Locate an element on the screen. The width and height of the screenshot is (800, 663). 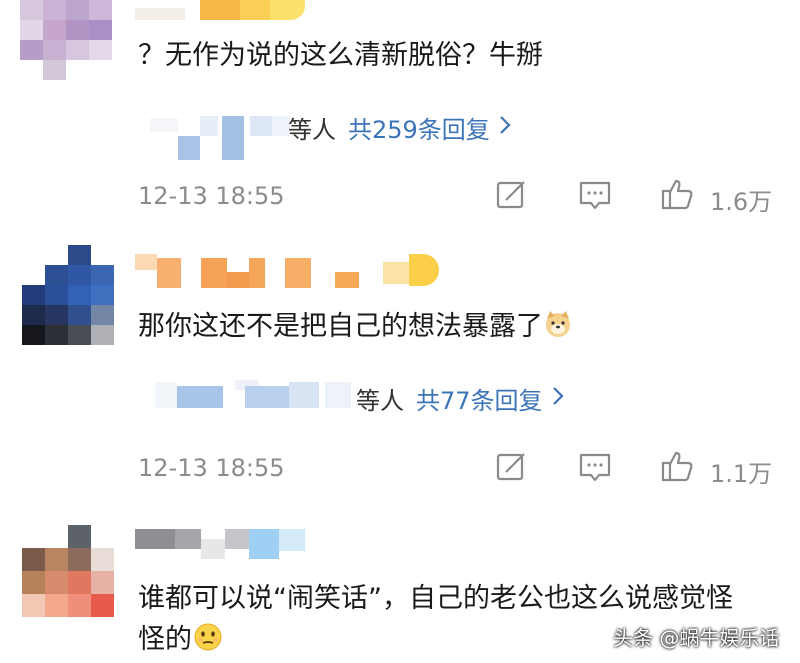
comment-text: ？无作为说的这么清新脱俗？牛掰 is located at coordinates (340, 55).